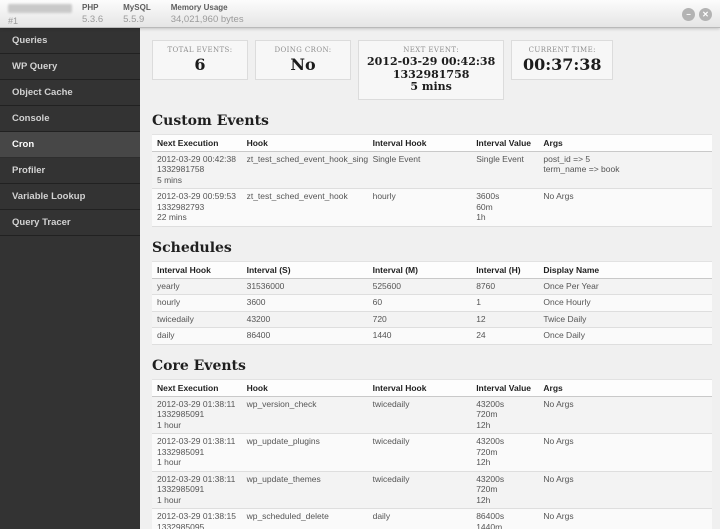  I want to click on column-header-interval-value: Interval Value, so click(505, 142).